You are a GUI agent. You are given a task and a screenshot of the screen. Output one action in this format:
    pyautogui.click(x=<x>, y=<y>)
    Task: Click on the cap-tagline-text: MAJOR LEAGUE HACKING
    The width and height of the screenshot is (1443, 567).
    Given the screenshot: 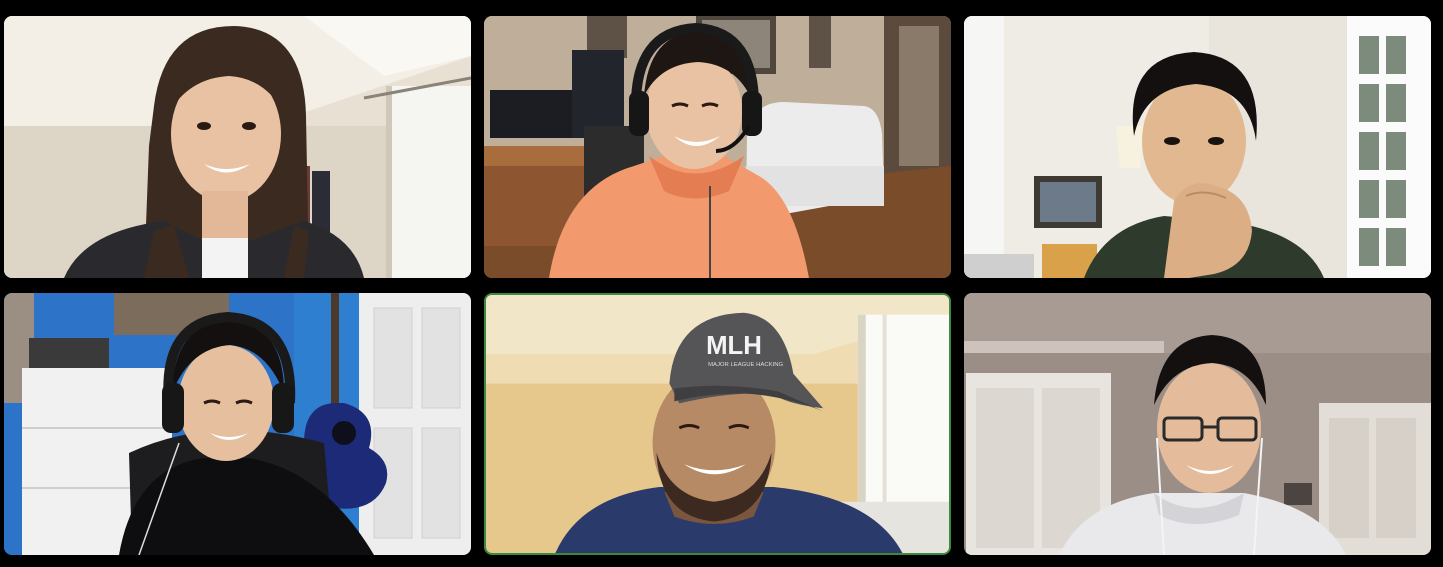 What is the action you would take?
    pyautogui.click(x=745, y=365)
    